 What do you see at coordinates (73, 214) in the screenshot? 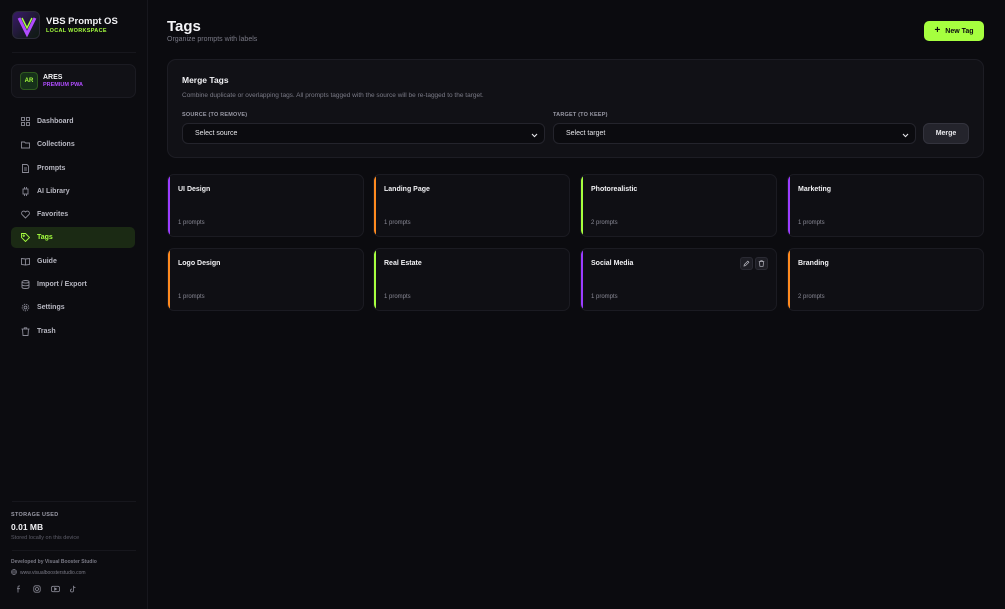
I see `sidebar-item-favorites: Favorites` at bounding box center [73, 214].